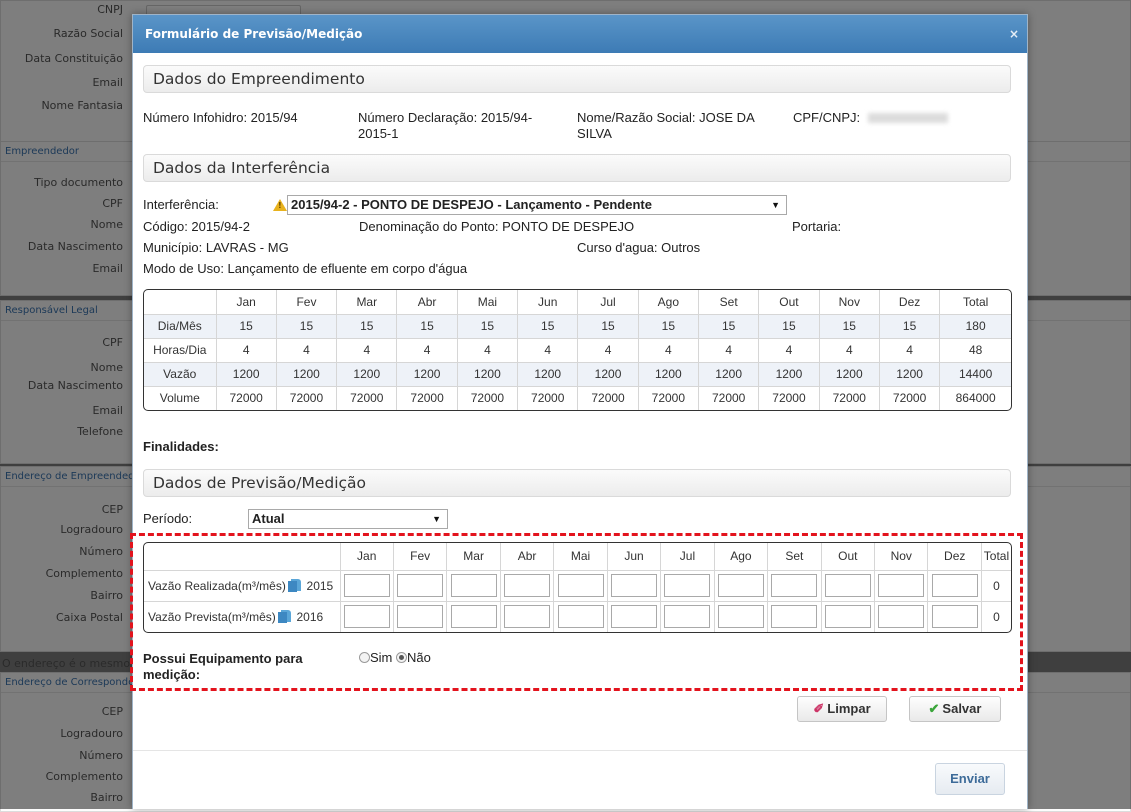 The image size is (1131, 812). I want to click on finalidades-label: Finalidades:, so click(181, 446).